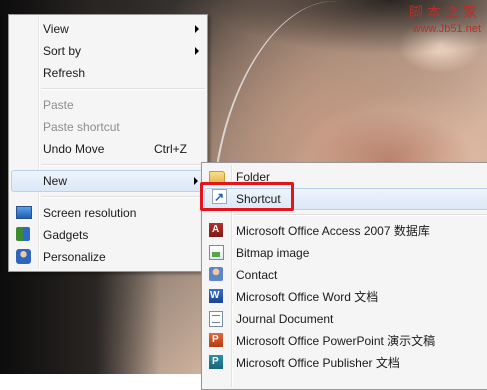 The image size is (487, 390). I want to click on menu-item-label: Gadgets, so click(66, 235).